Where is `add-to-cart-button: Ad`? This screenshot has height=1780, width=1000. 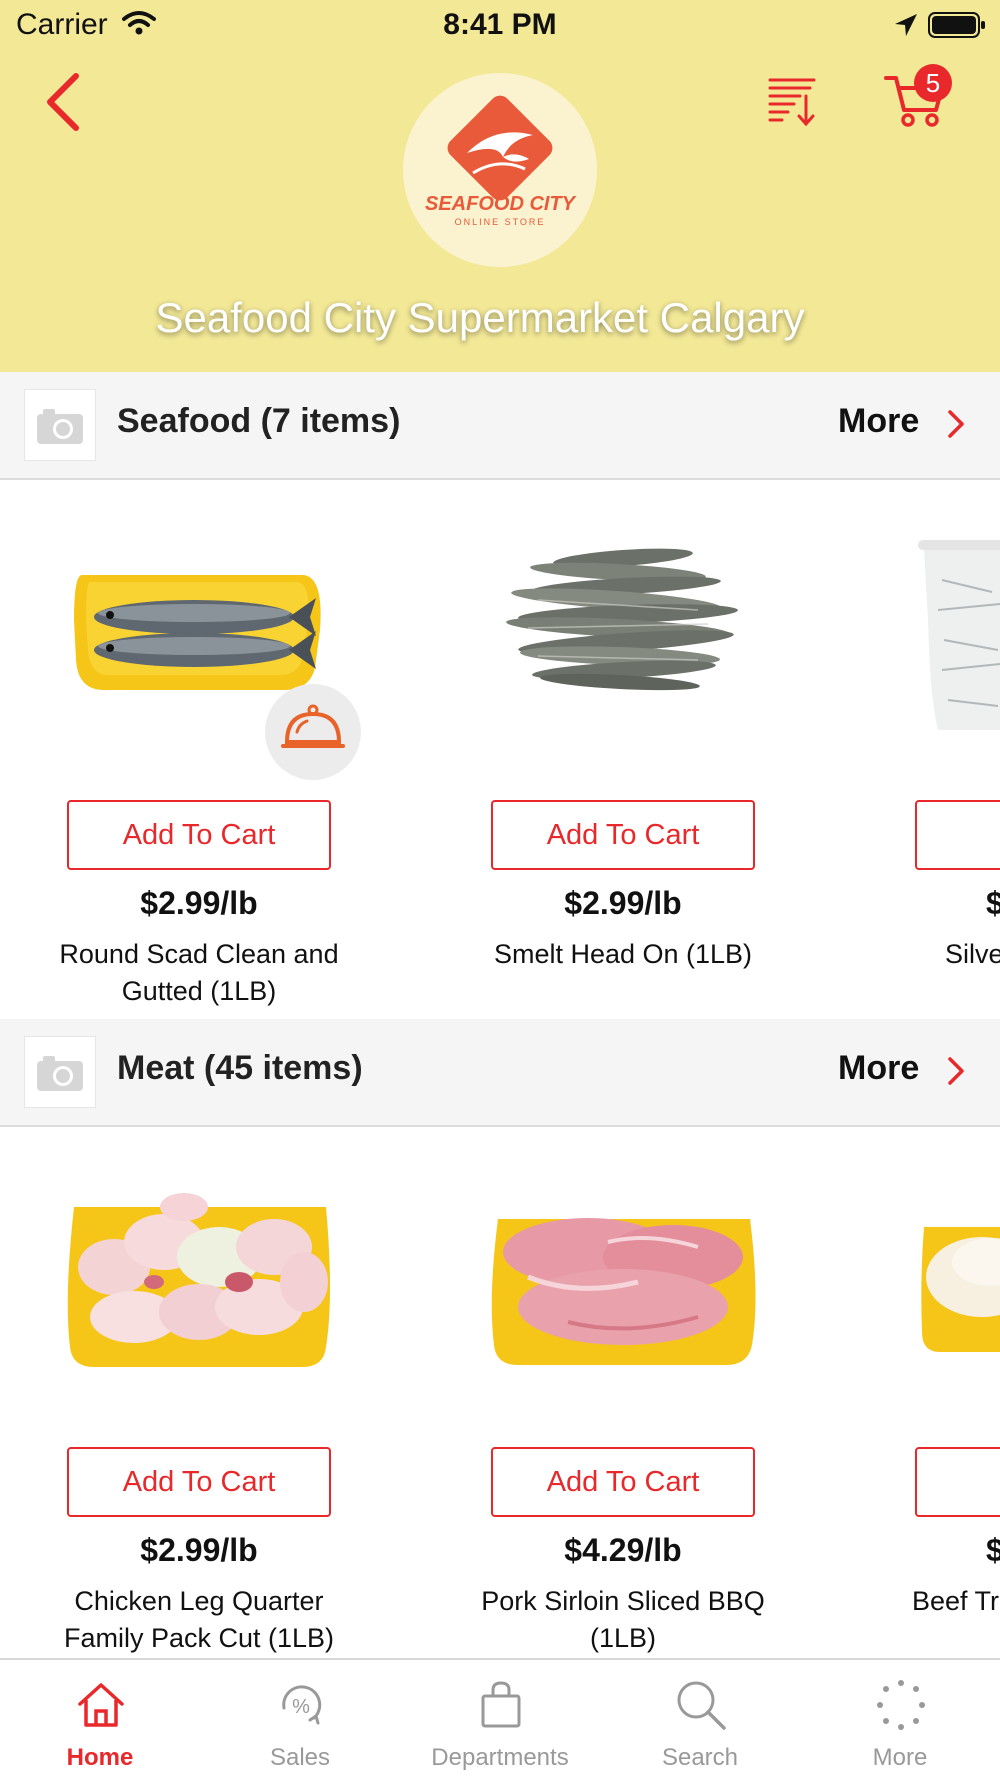
add-to-cart-button: Ad is located at coordinates (957, 835).